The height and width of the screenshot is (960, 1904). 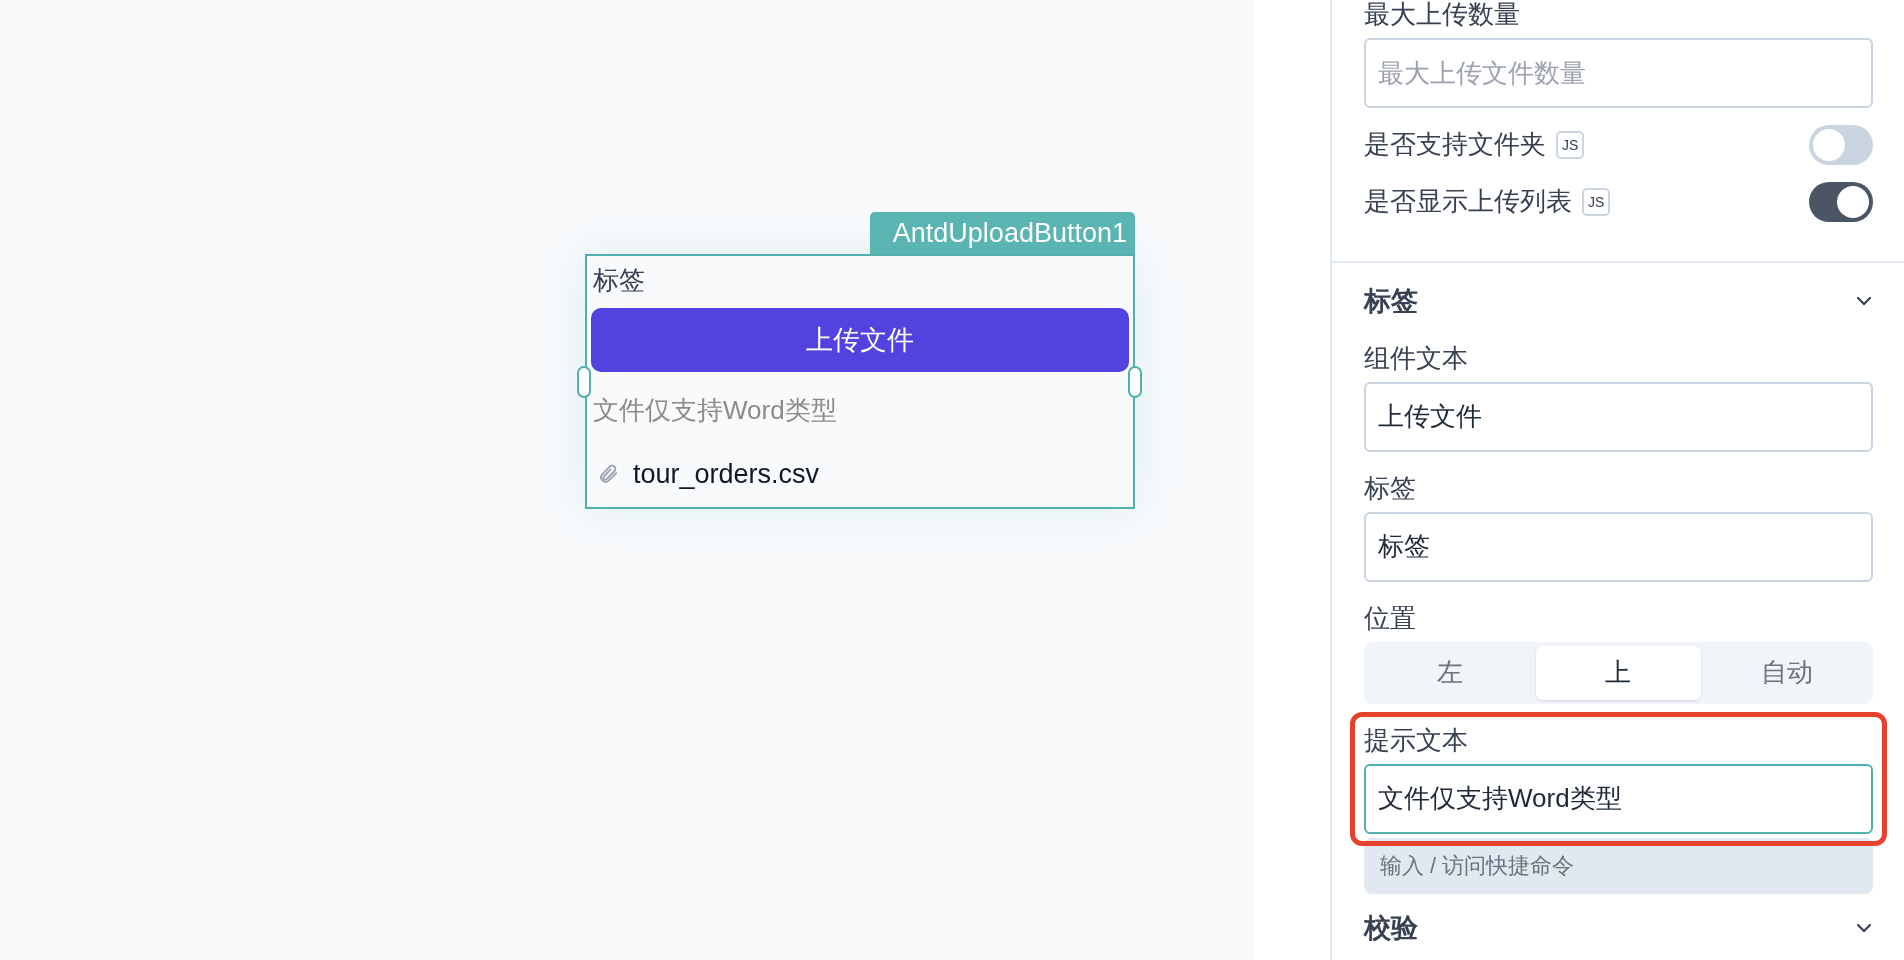 What do you see at coordinates (1391, 301) in the screenshot?
I see `section-title: 标签` at bounding box center [1391, 301].